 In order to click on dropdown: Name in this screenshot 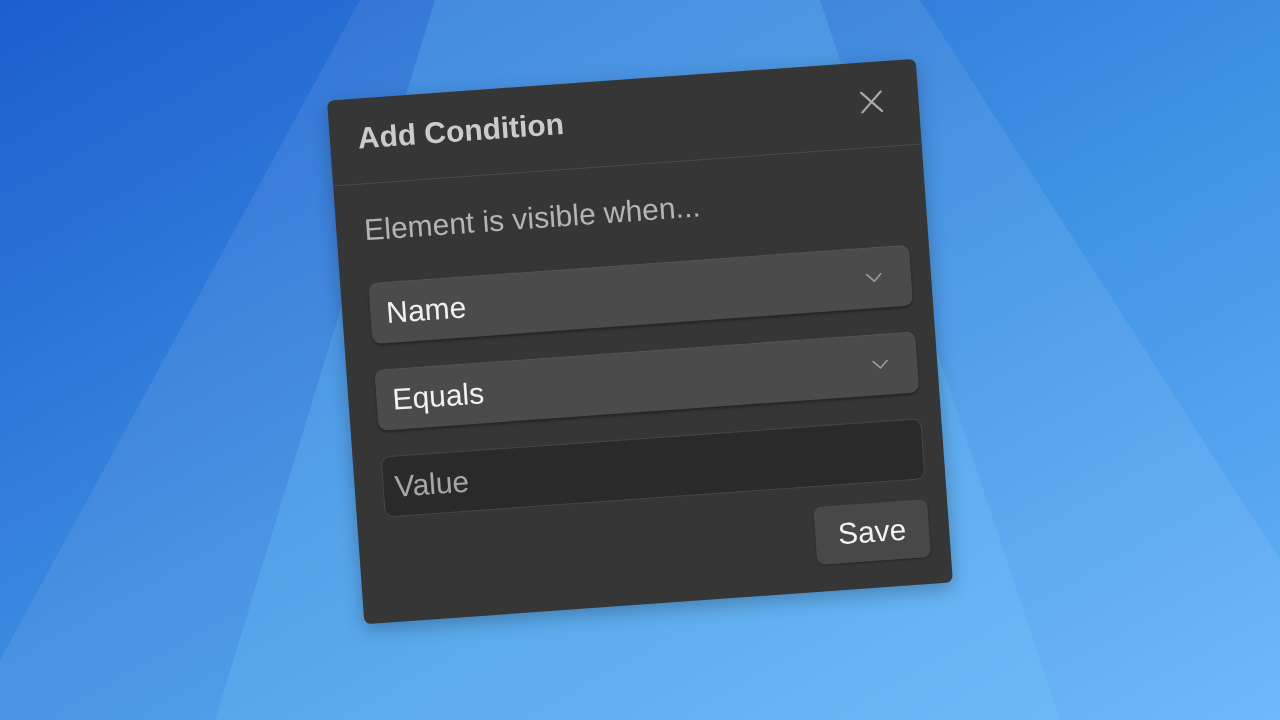, I will do `click(641, 294)`.